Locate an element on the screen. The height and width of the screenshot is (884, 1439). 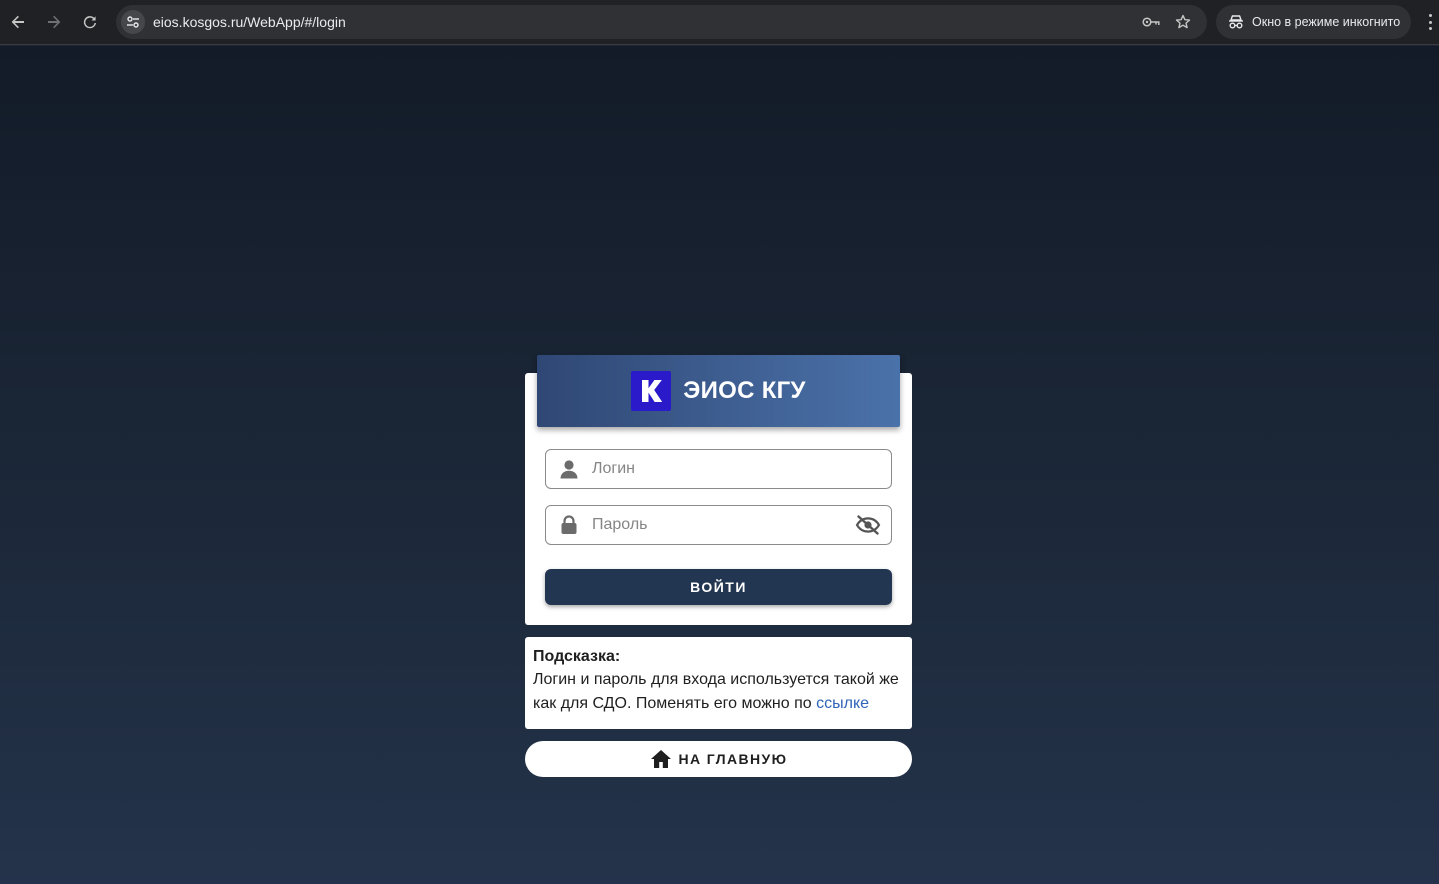
bookmark-button is located at coordinates (1183, 22).